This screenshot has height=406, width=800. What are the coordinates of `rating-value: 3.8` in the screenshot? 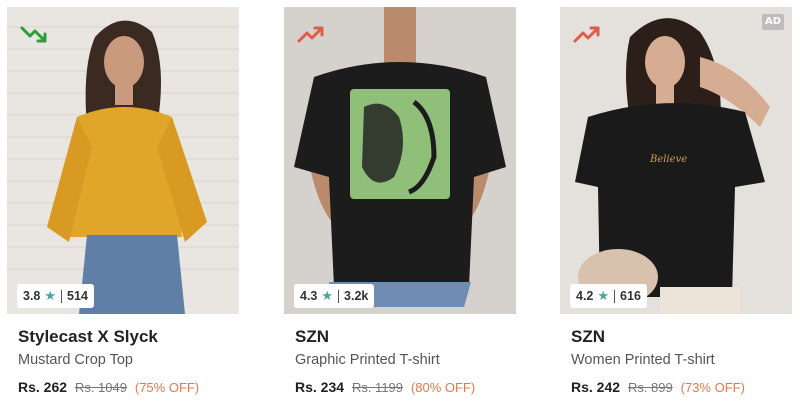 It's located at (32, 296).